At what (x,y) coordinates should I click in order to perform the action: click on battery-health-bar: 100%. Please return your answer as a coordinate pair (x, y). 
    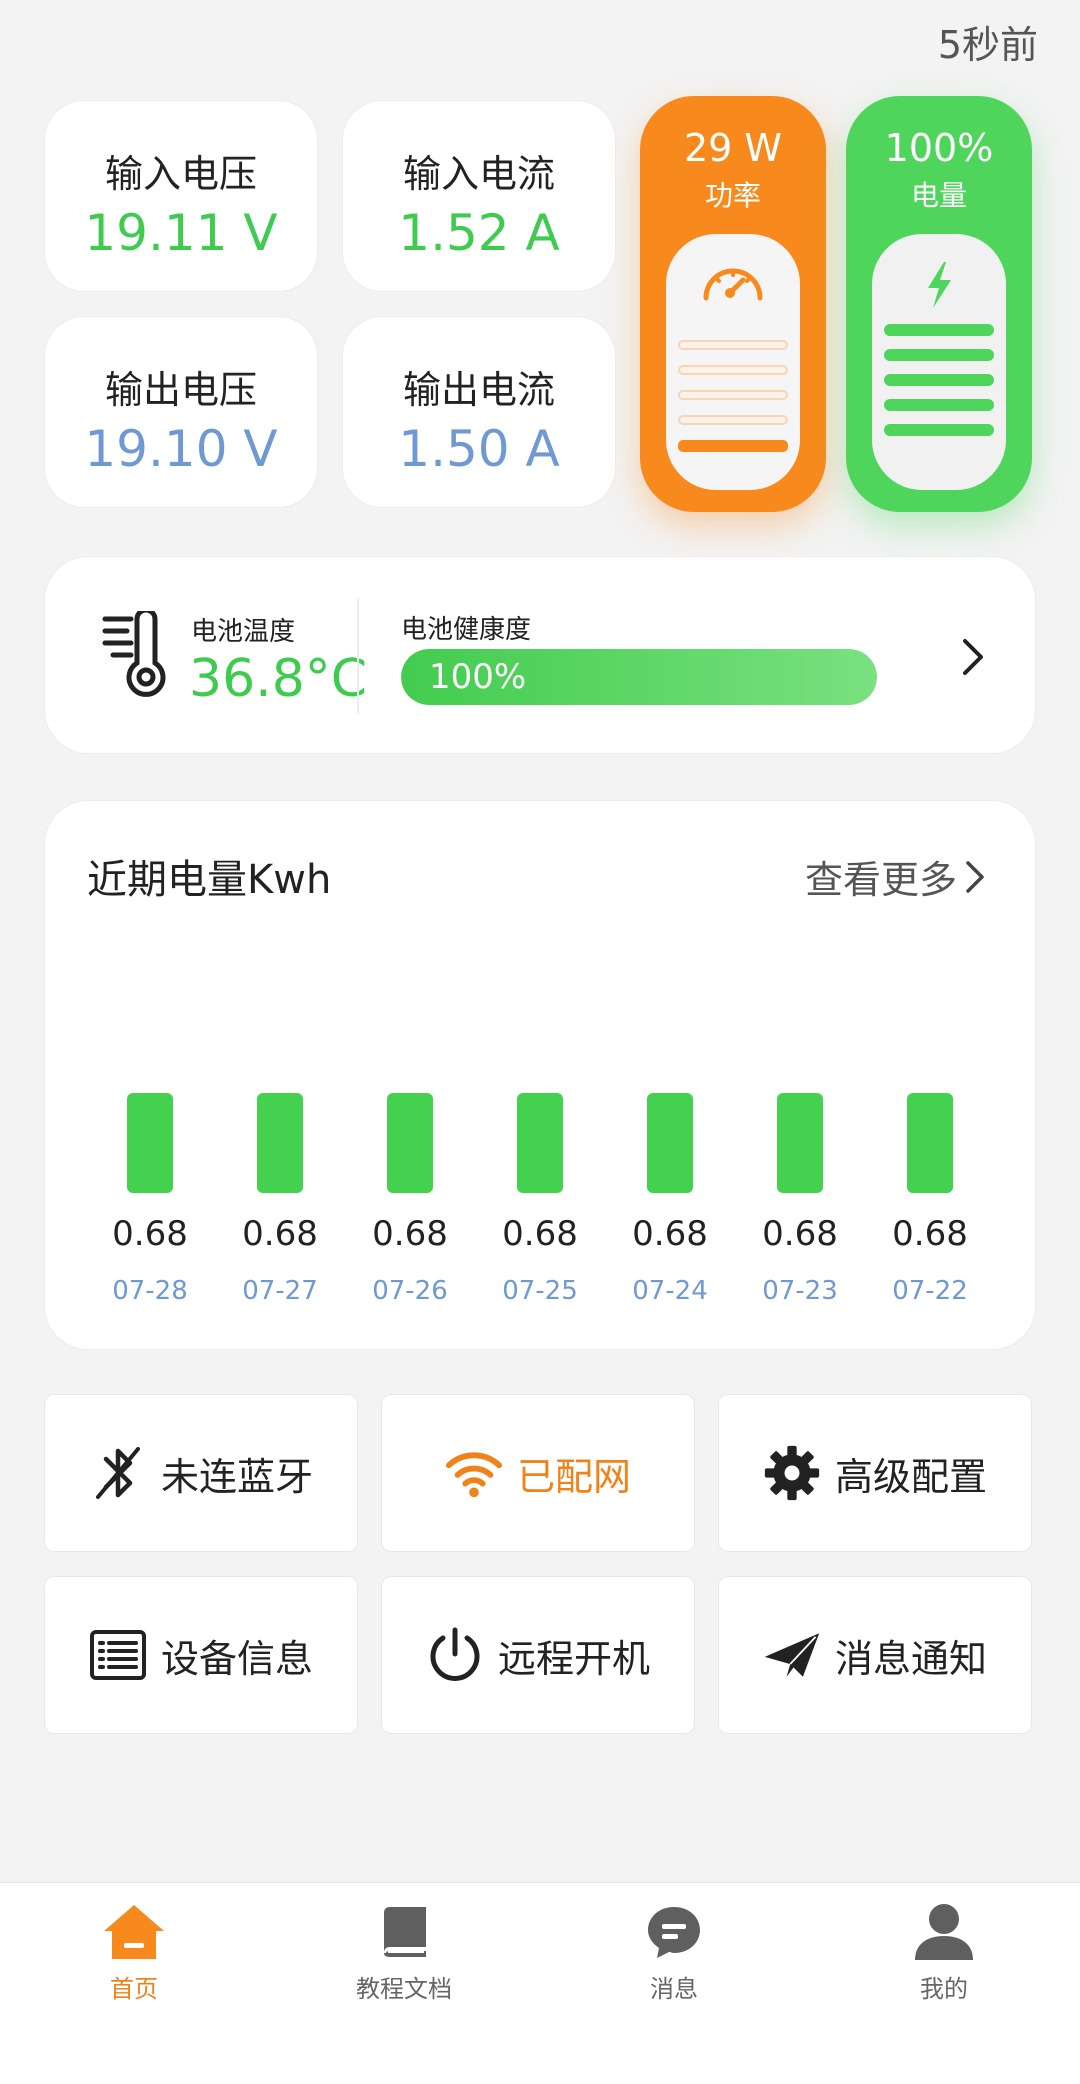
    Looking at the image, I should click on (639, 677).